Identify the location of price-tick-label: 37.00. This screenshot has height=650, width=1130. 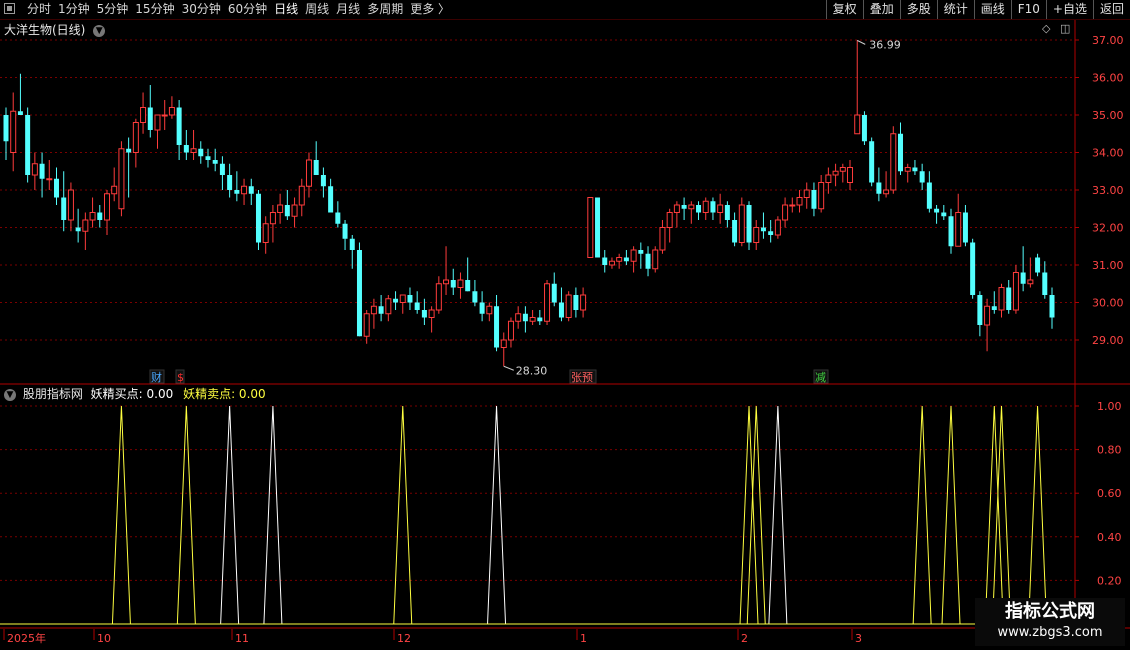
(1108, 40).